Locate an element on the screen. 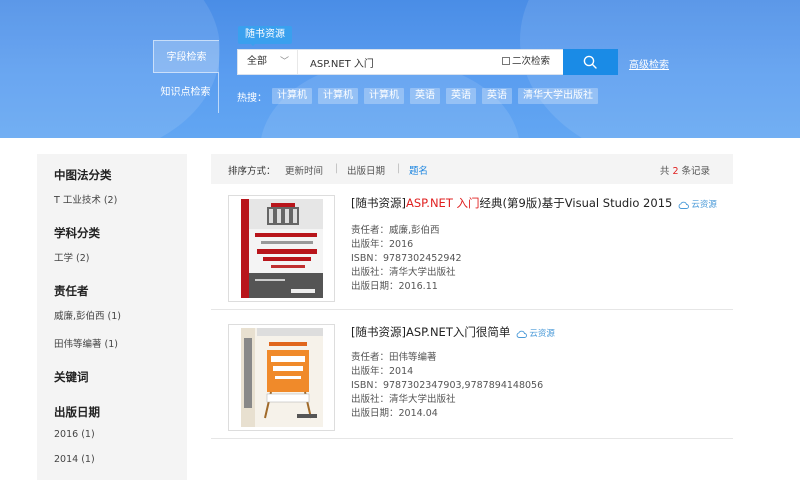  hot-label: 热搜： is located at coordinates (252, 98).